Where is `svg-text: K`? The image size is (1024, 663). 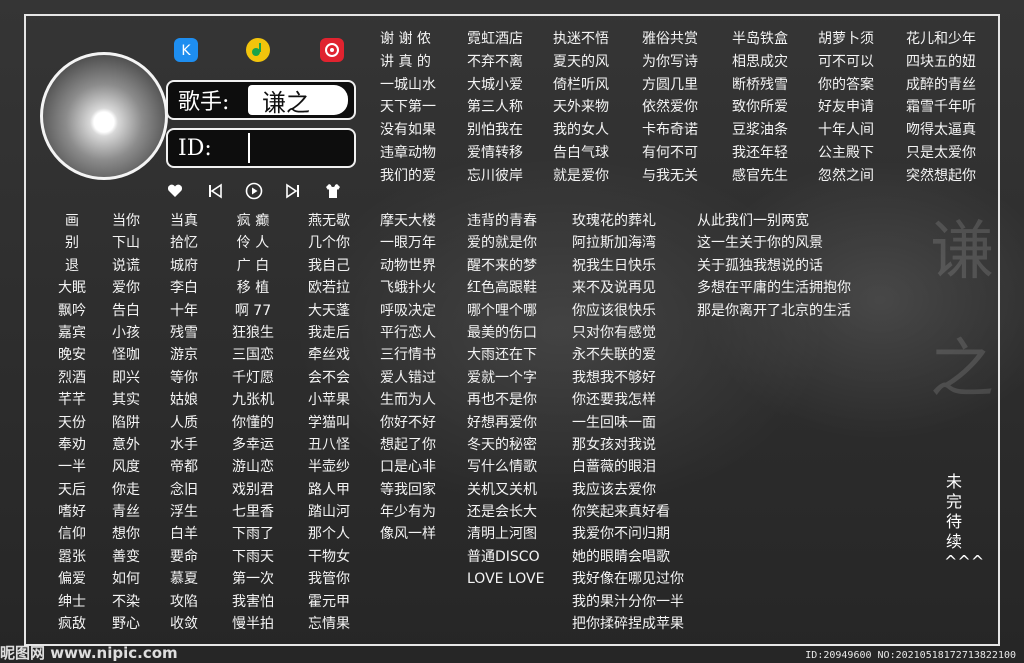
svg-text: K is located at coordinates (186, 51).